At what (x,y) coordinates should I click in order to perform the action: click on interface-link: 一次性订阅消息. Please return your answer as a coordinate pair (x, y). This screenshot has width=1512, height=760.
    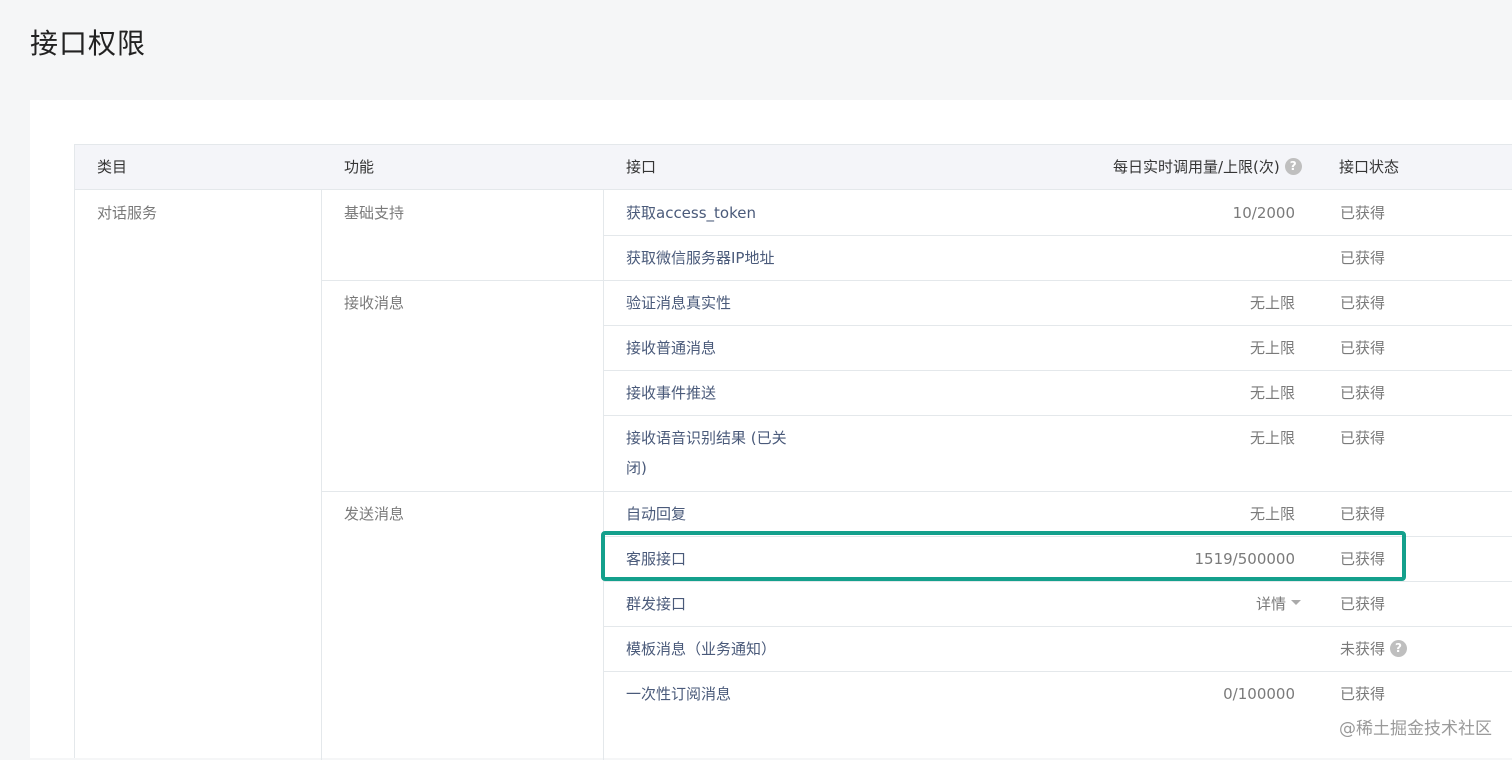
    Looking at the image, I should click on (678, 694).